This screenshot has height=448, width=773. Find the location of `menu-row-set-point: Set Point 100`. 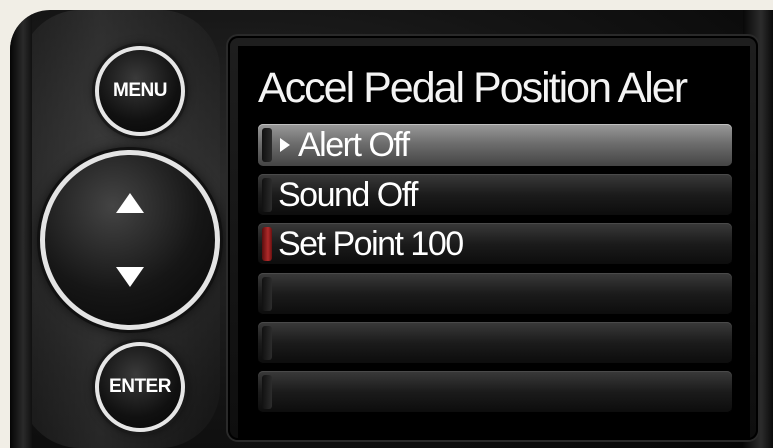

menu-row-set-point: Set Point 100 is located at coordinates (495, 244).